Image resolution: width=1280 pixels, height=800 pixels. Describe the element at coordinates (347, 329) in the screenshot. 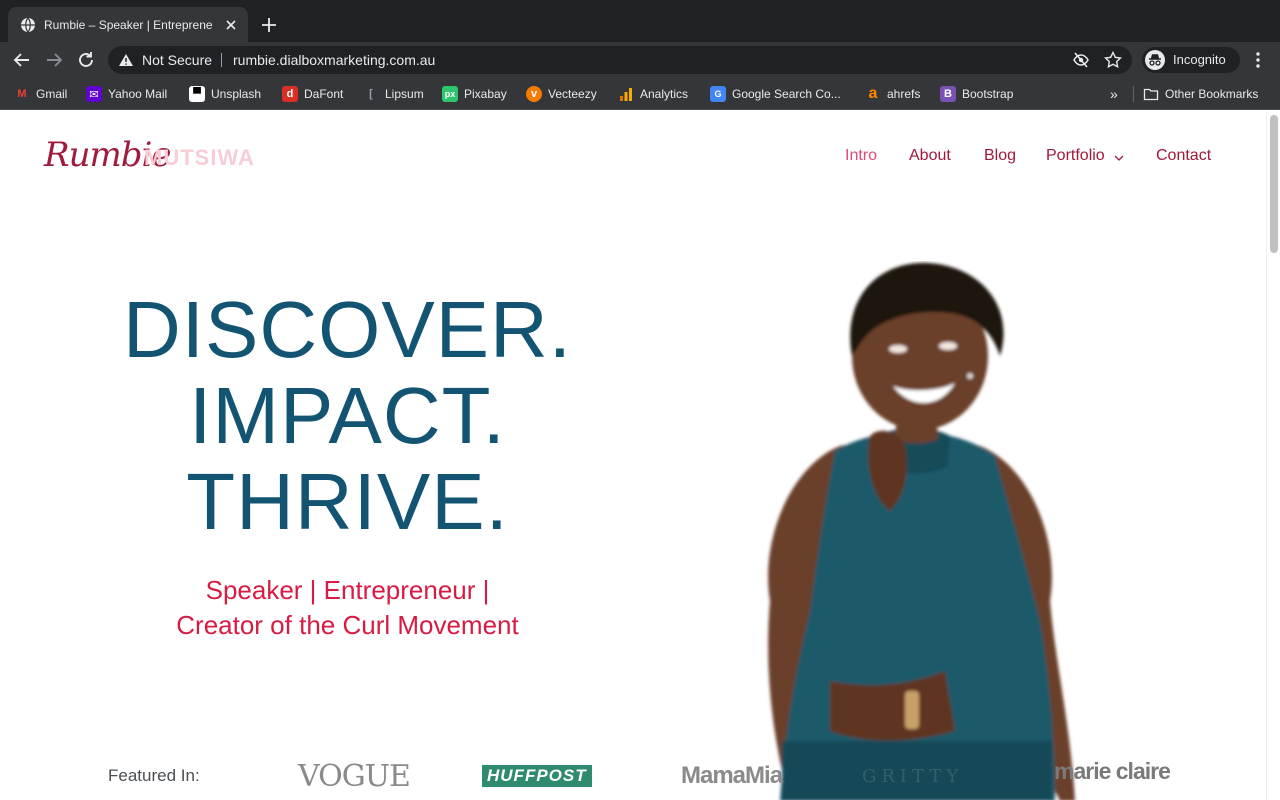

I see `headline-line-1: DISCOVER.` at that location.